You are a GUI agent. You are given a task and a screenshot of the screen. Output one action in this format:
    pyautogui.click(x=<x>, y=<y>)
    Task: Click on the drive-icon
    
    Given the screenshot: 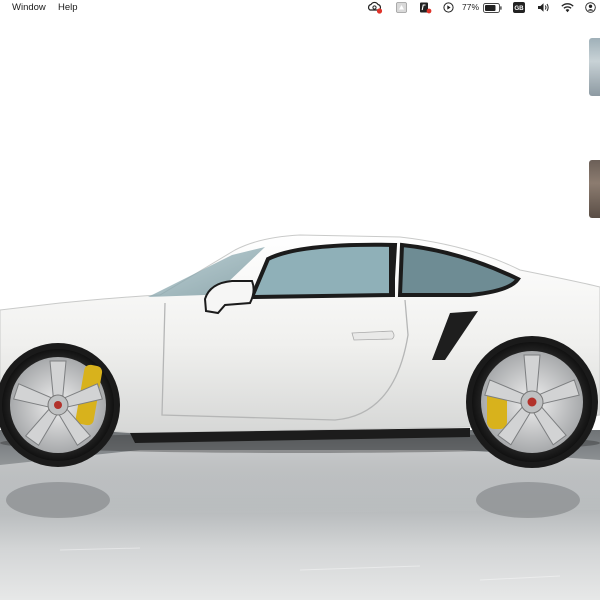 What is the action you would take?
    pyautogui.click(x=401, y=7)
    